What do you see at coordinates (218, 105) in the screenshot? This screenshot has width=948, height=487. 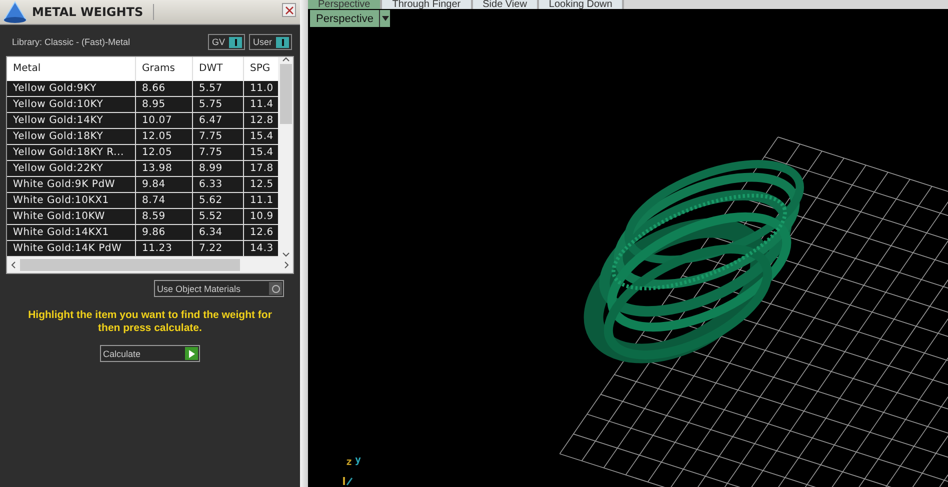 I see `table-cell: 5.75` at bounding box center [218, 105].